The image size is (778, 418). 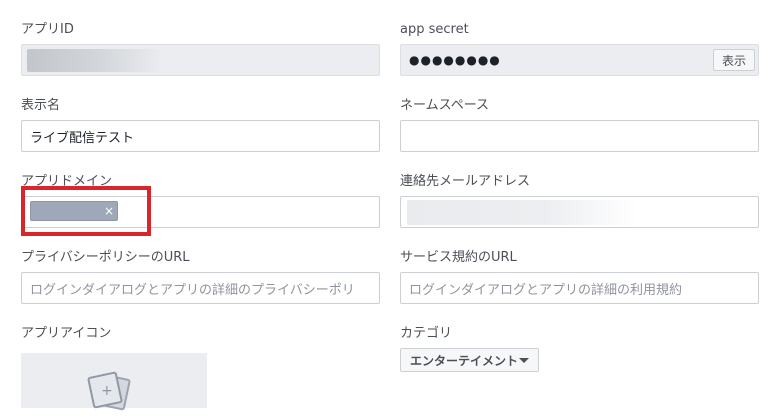 I want to click on image-upload-icon: +, so click(x=109, y=391).